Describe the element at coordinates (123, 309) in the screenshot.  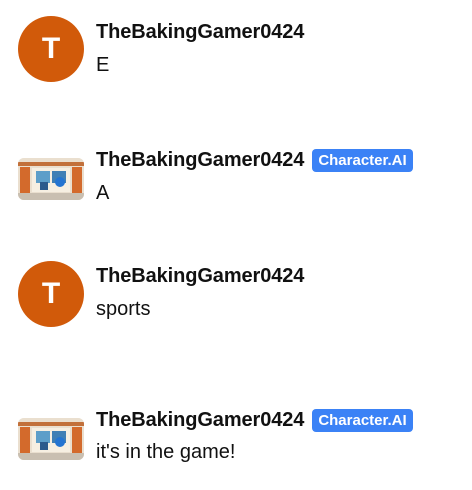
I see `message-text: sports` at that location.